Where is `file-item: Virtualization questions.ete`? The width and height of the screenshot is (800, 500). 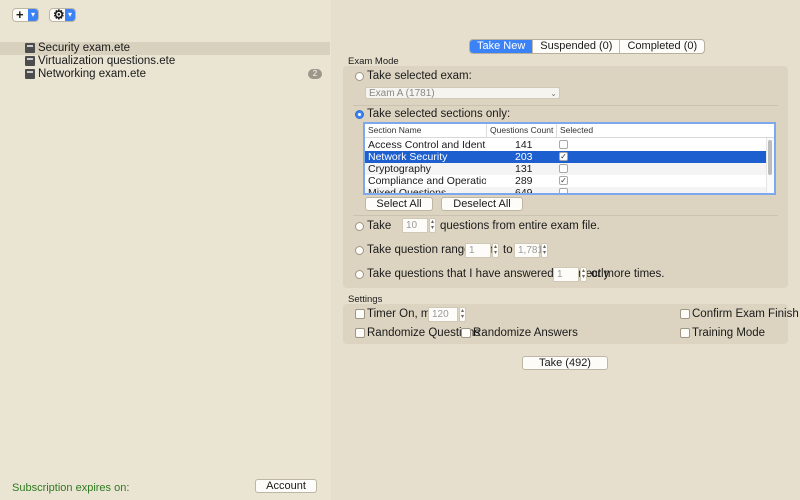
file-item: Virtualization questions.ete is located at coordinates (165, 61).